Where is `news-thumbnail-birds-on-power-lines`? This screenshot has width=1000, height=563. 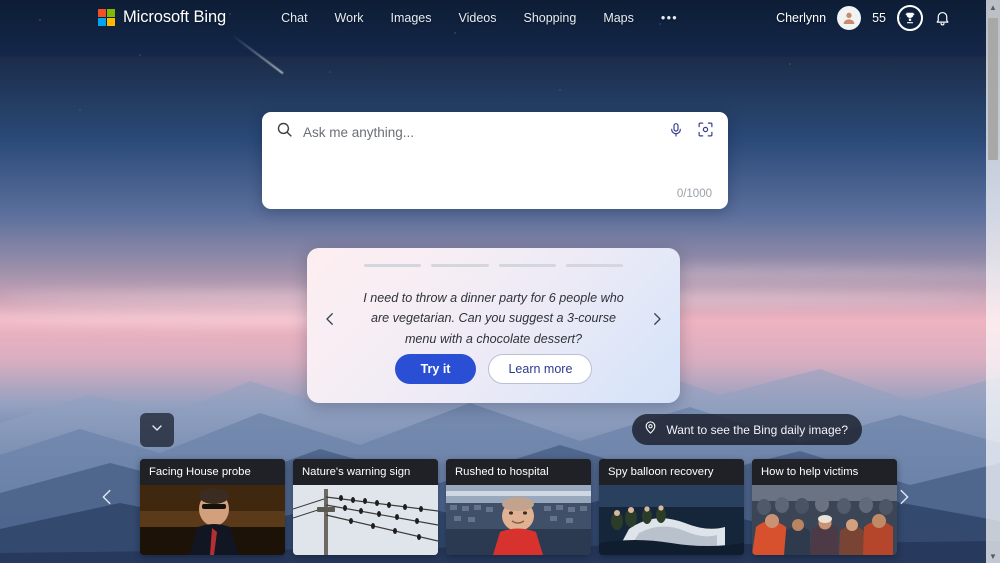
news-thumbnail-birds-on-power-lines is located at coordinates (365, 520).